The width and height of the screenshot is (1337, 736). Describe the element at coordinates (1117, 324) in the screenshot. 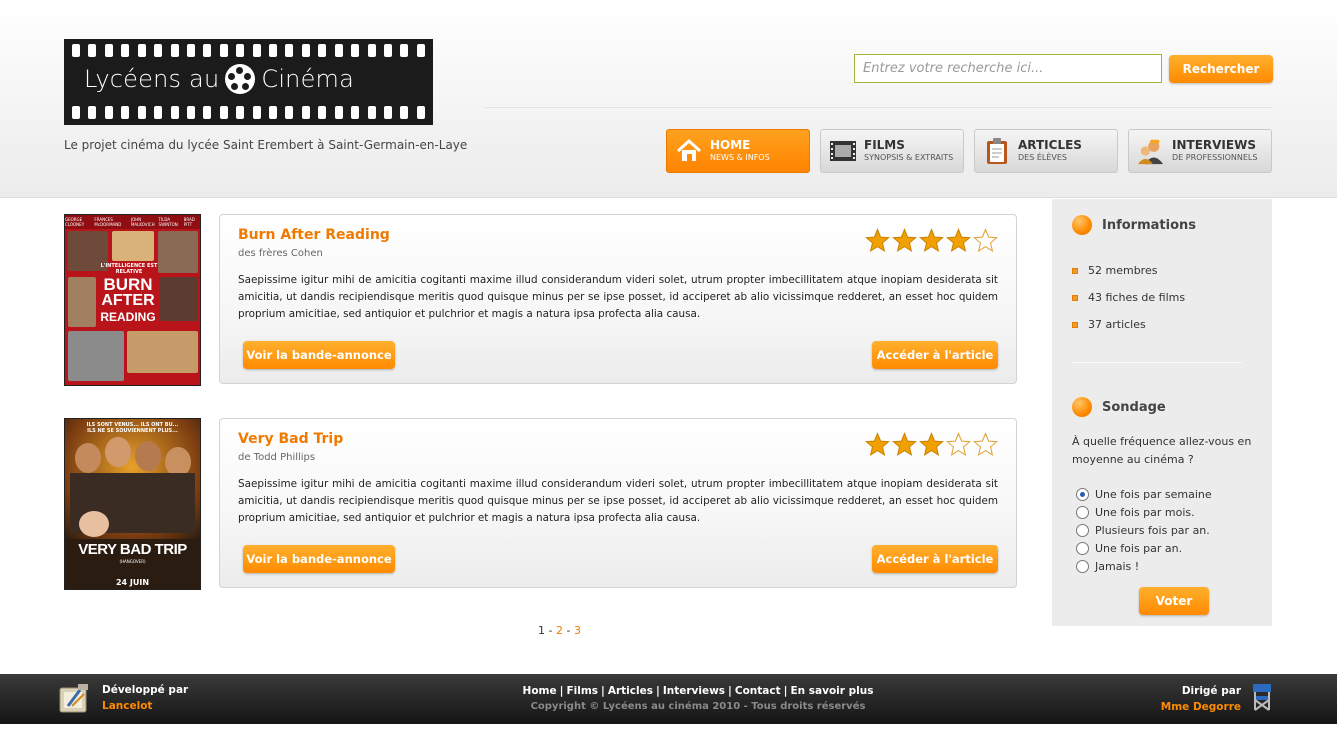

I see `info-item-label: 37 articles` at that location.